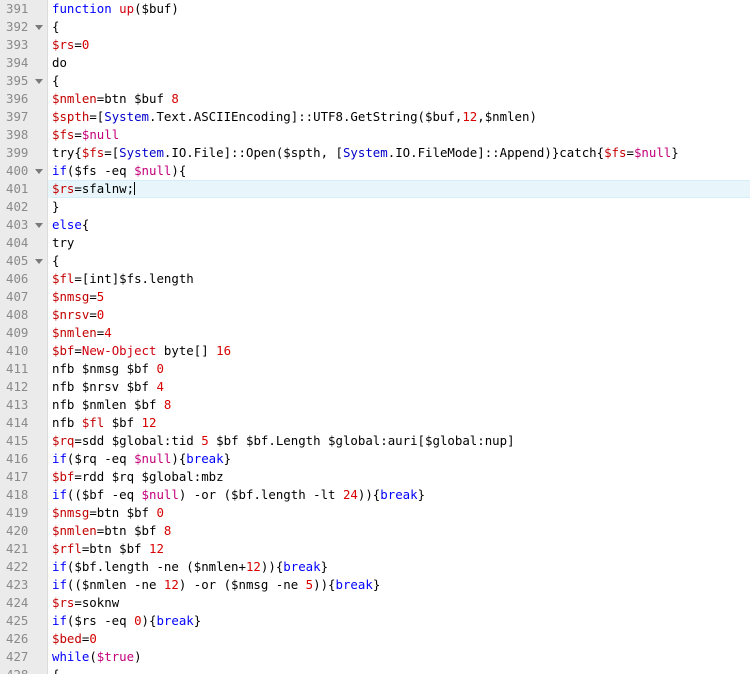 The image size is (750, 674). What do you see at coordinates (24, 9) in the screenshot?
I see `line-number: 391` at bounding box center [24, 9].